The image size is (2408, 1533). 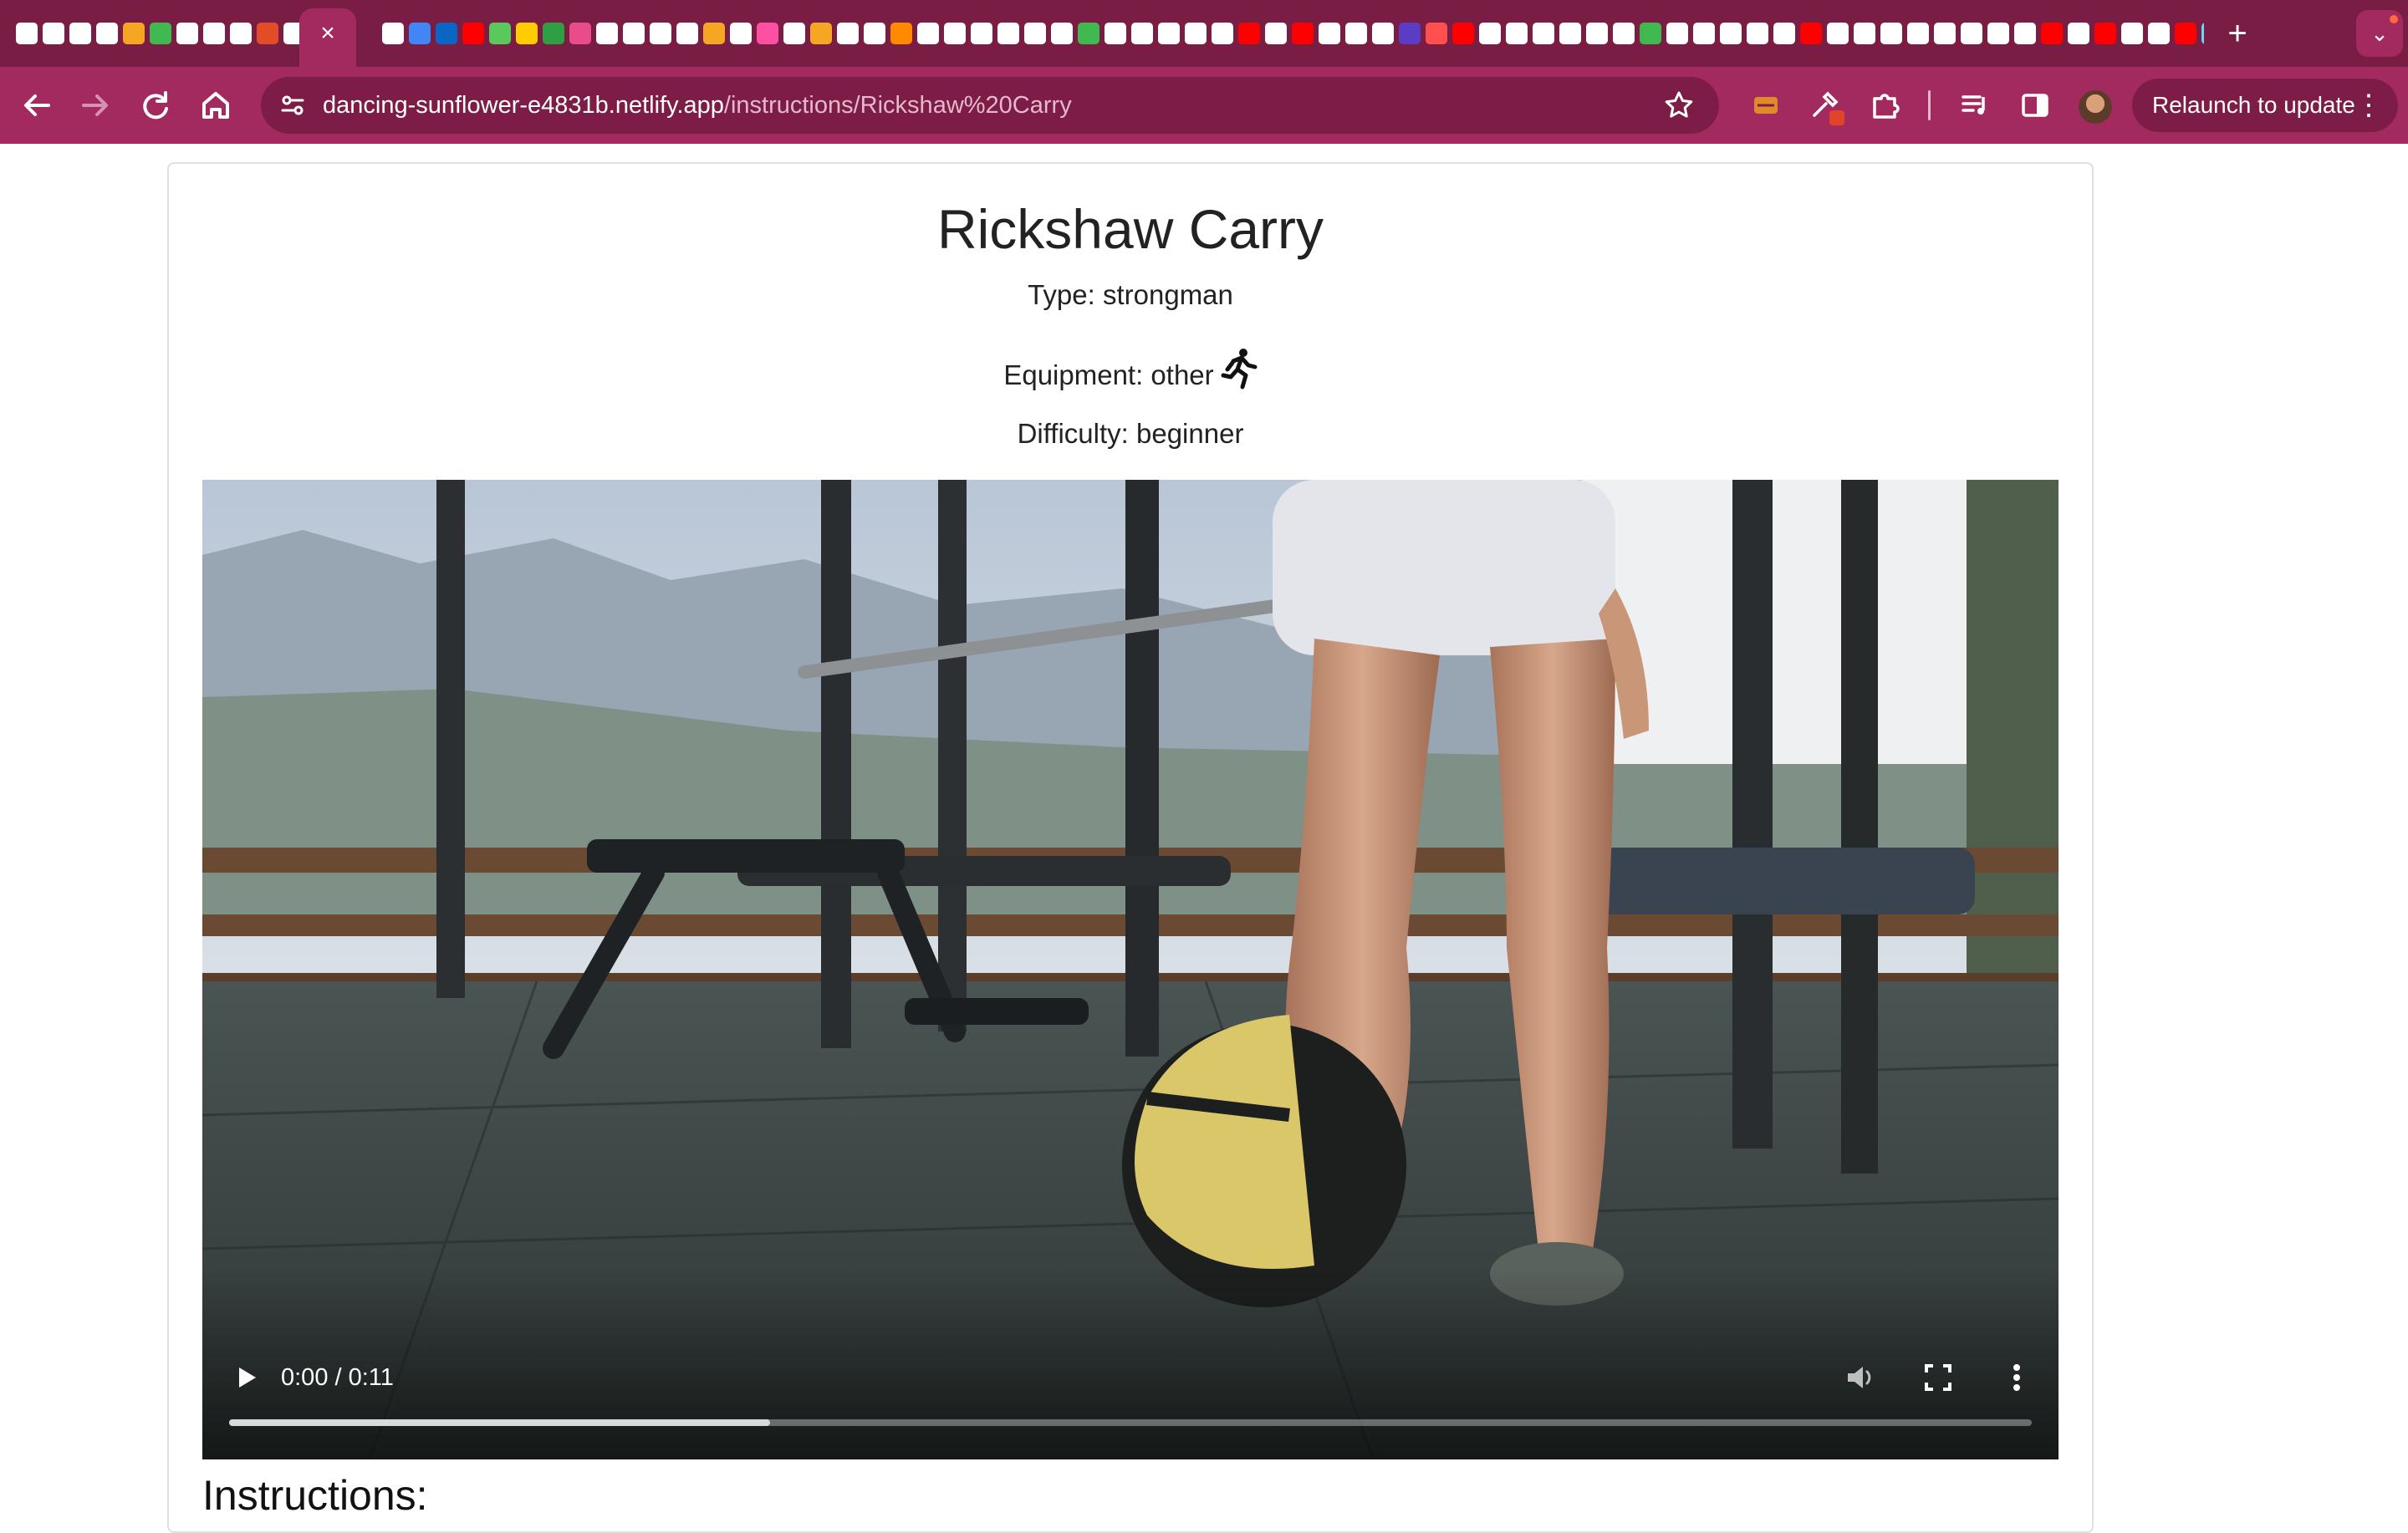 I want to click on back-button, so click(x=37, y=105).